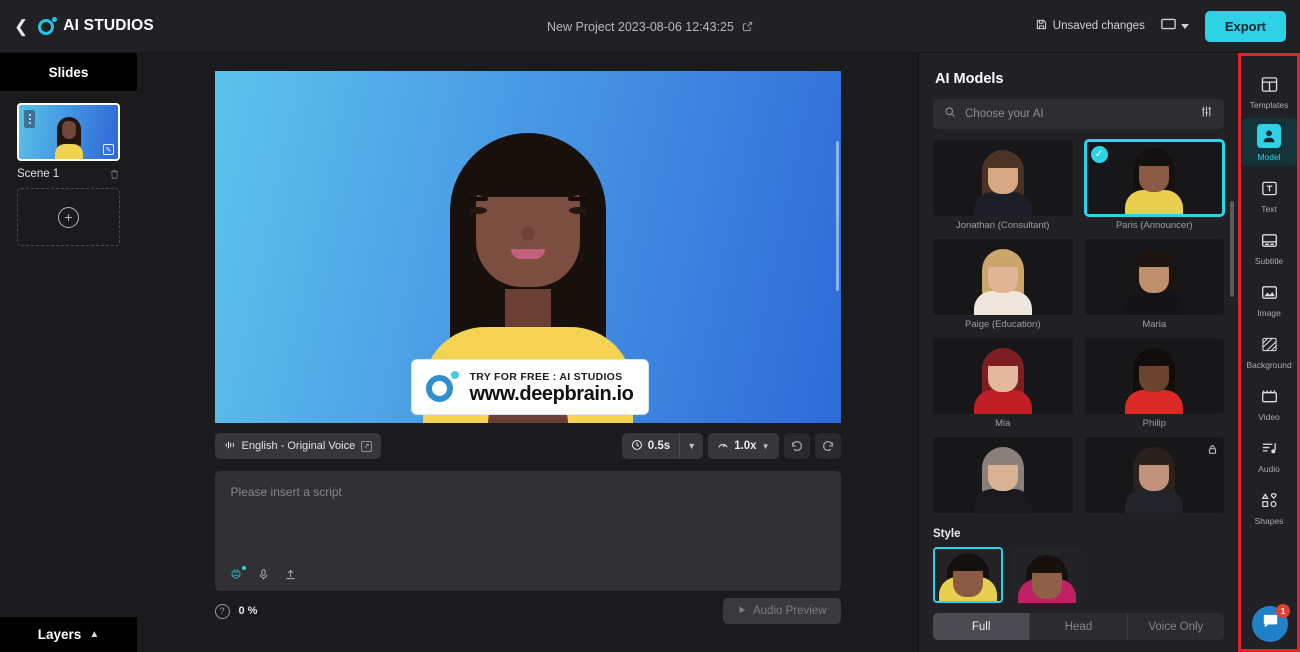 The height and width of the screenshot is (652, 1300). I want to click on script-input: Please insert a script, so click(527, 531).